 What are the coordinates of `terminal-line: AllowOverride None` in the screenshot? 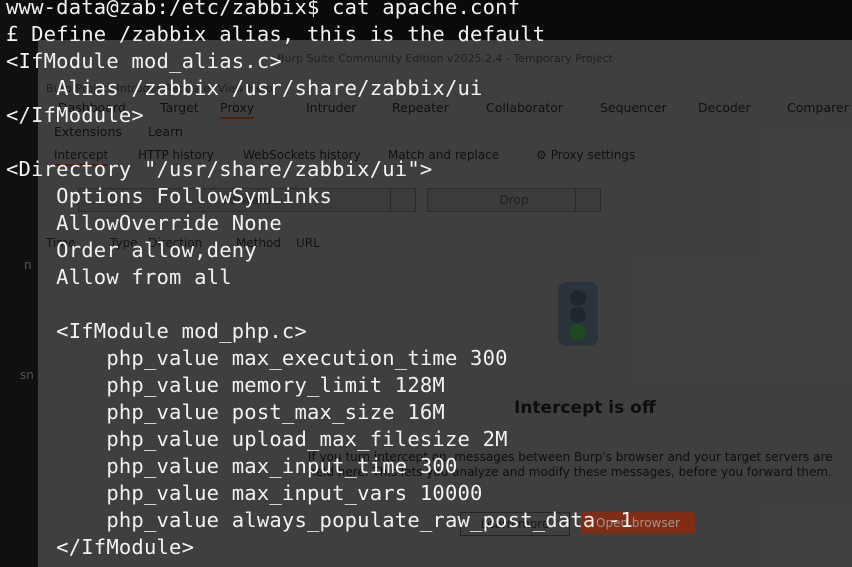 It's located at (144, 223).